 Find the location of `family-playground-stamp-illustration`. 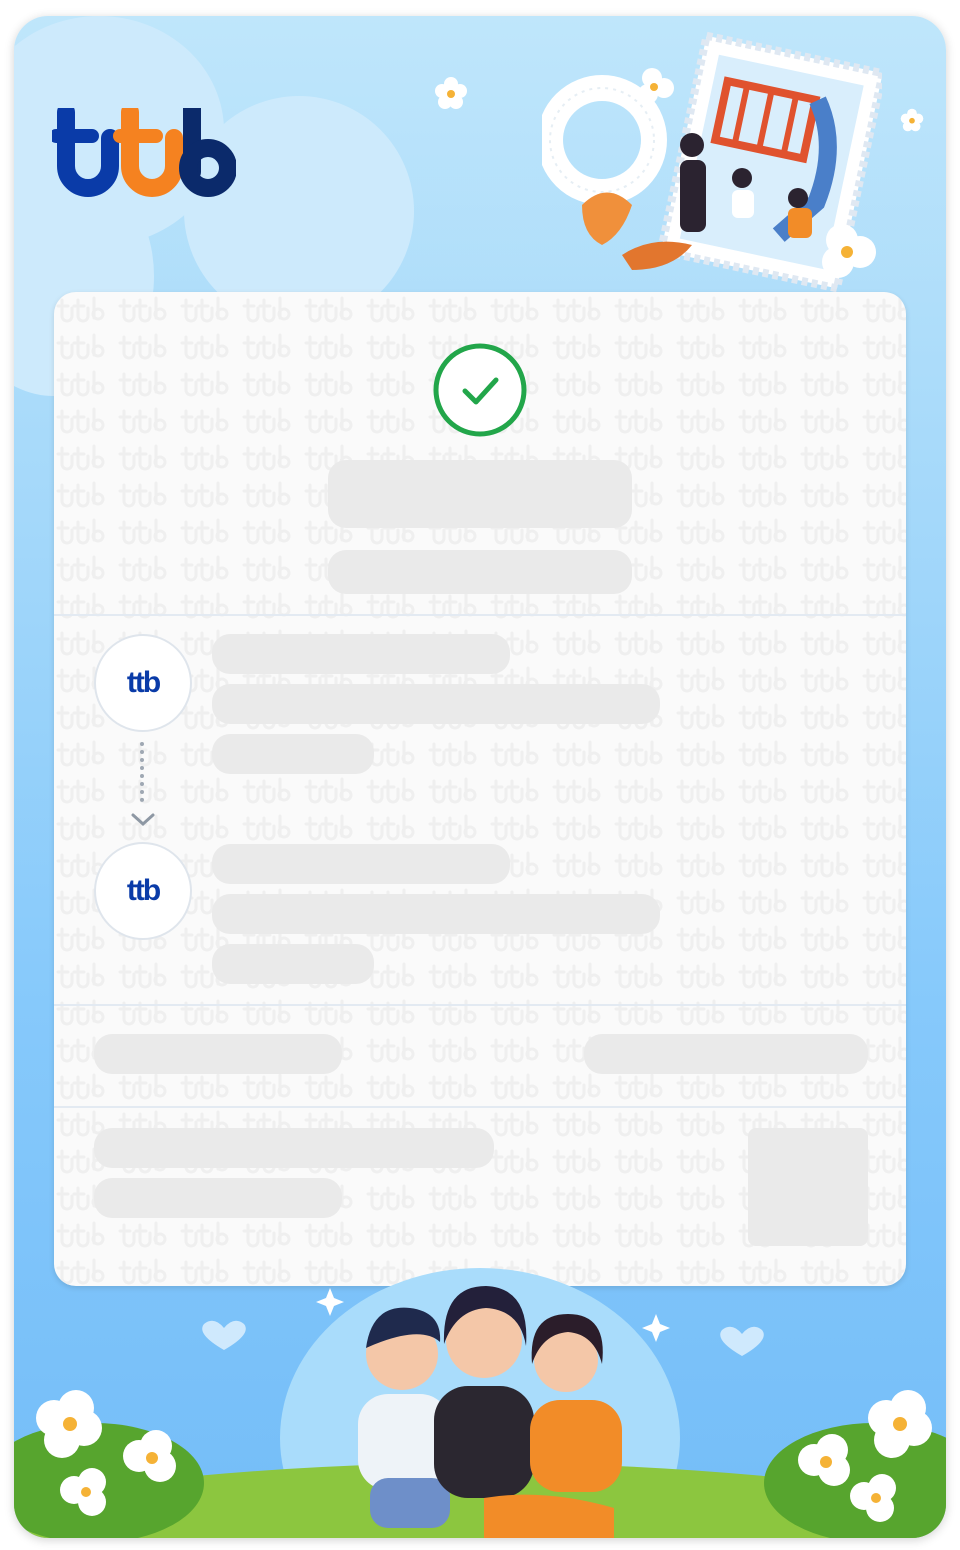

family-playground-stamp-illustration is located at coordinates (712, 167).